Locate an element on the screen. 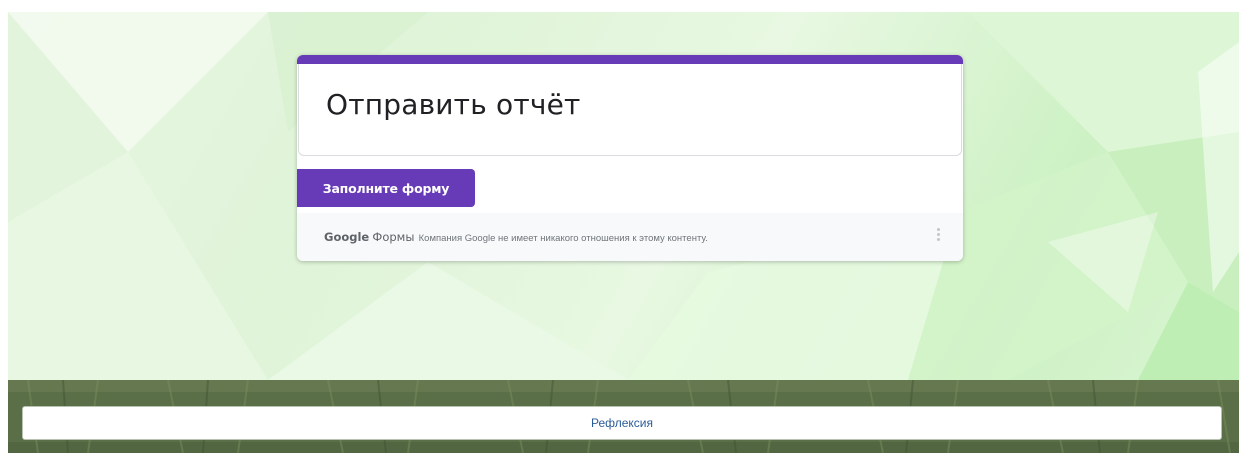 Image resolution: width=1239 pixels, height=453 pixels. form-header: Отправить отчёт is located at coordinates (630, 110).